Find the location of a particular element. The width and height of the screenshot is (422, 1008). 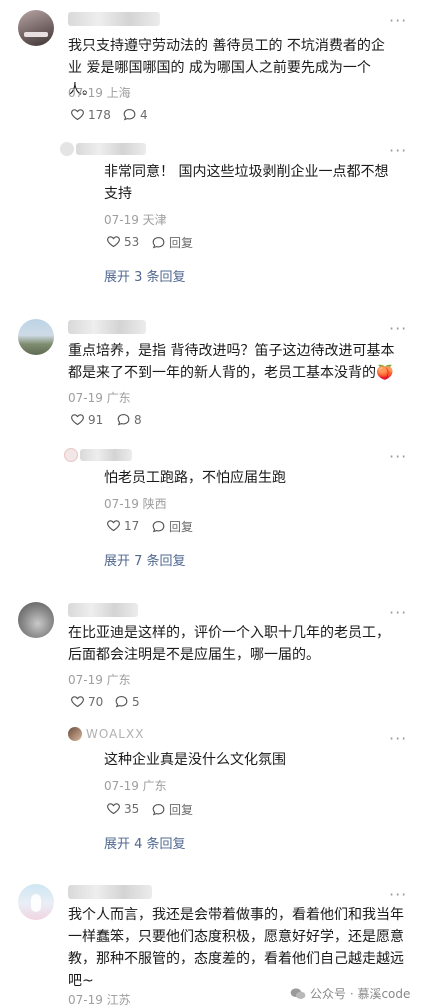

like-button: 91 is located at coordinates (86, 419).